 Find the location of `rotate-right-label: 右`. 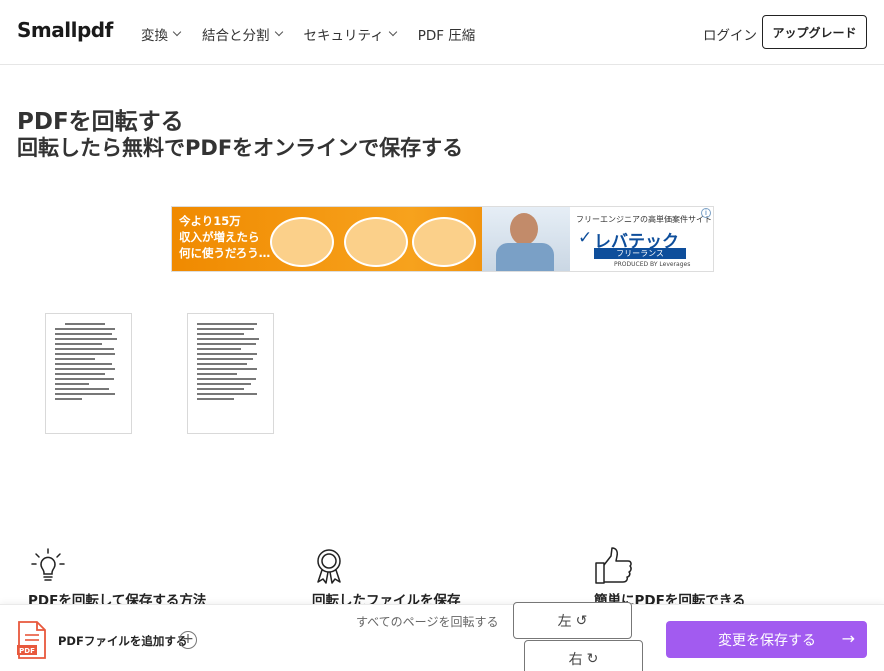

rotate-right-label: 右 is located at coordinates (575, 659).